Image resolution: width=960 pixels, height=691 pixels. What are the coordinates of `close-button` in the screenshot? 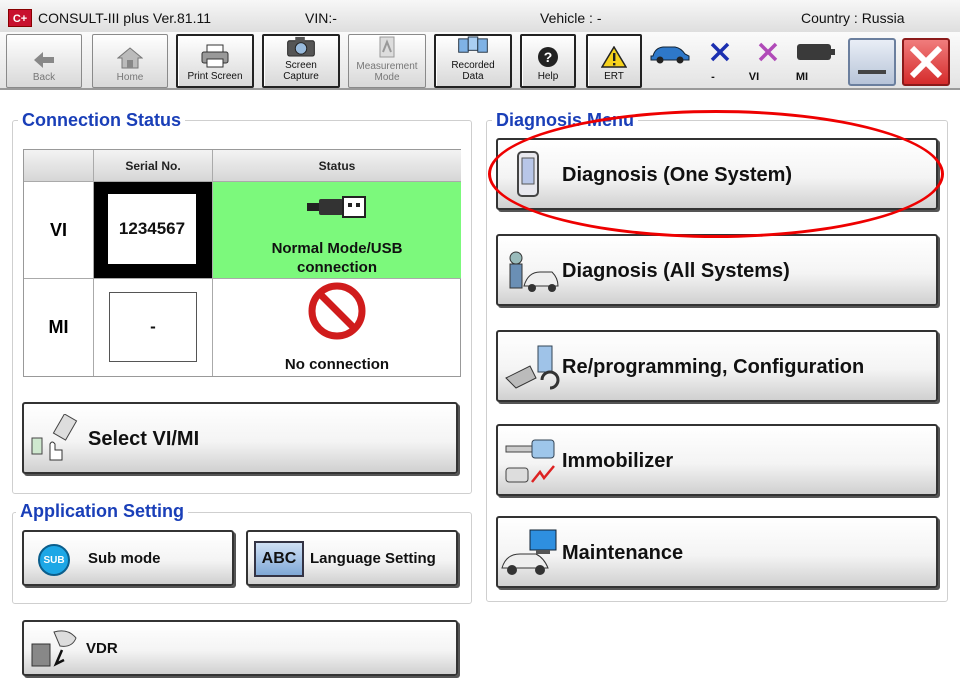 It's located at (926, 62).